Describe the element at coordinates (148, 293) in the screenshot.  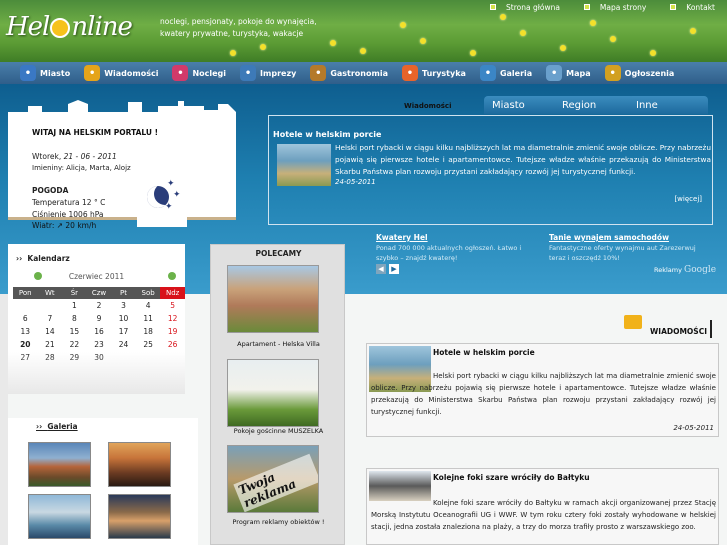
I see `weekday-header: Sob` at that location.